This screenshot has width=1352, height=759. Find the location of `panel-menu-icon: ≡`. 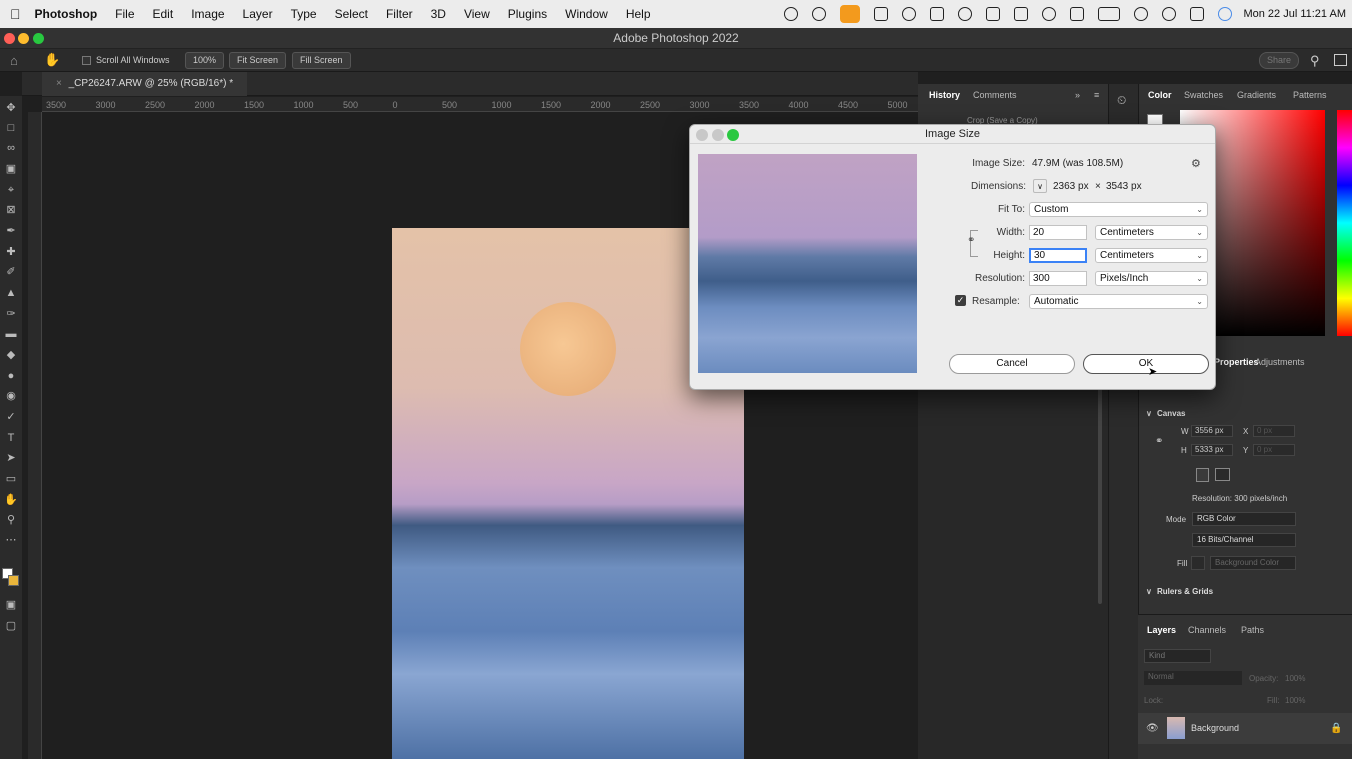

panel-menu-icon: ≡ is located at coordinates (1096, 95).